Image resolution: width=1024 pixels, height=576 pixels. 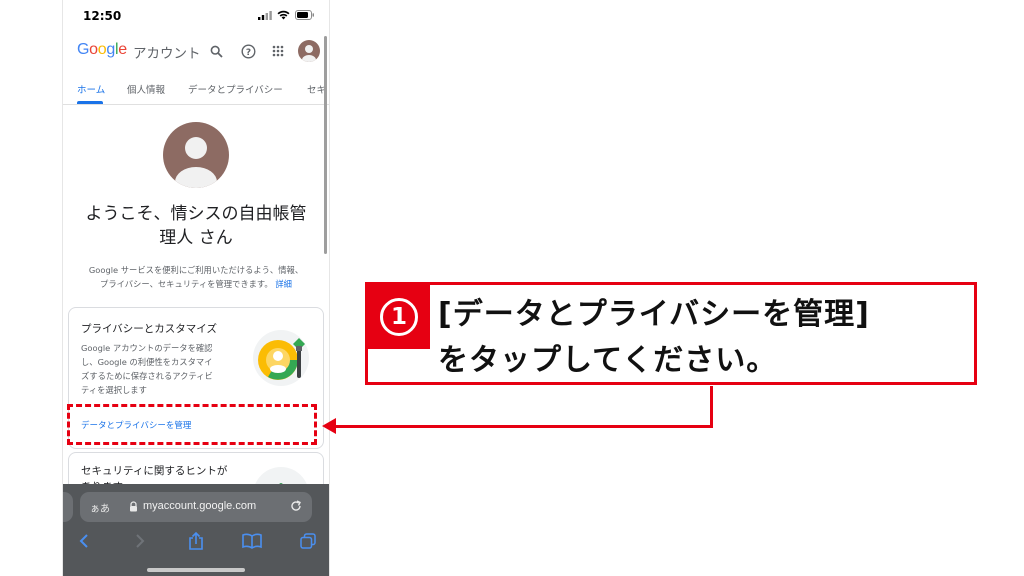 I want to click on step-badge: 1, so click(x=399, y=317).